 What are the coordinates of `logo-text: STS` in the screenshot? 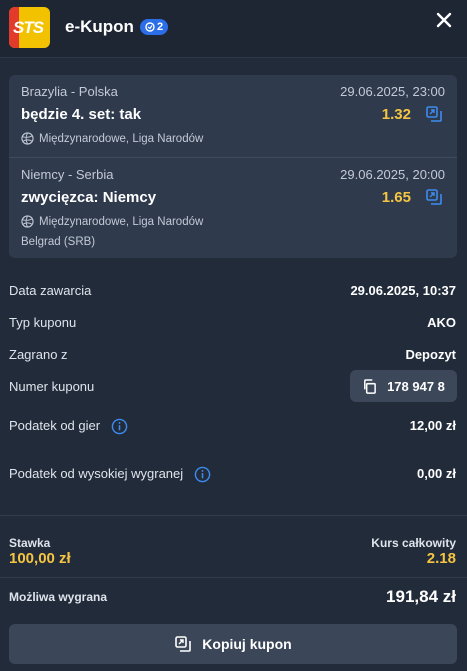 It's located at (28, 27).